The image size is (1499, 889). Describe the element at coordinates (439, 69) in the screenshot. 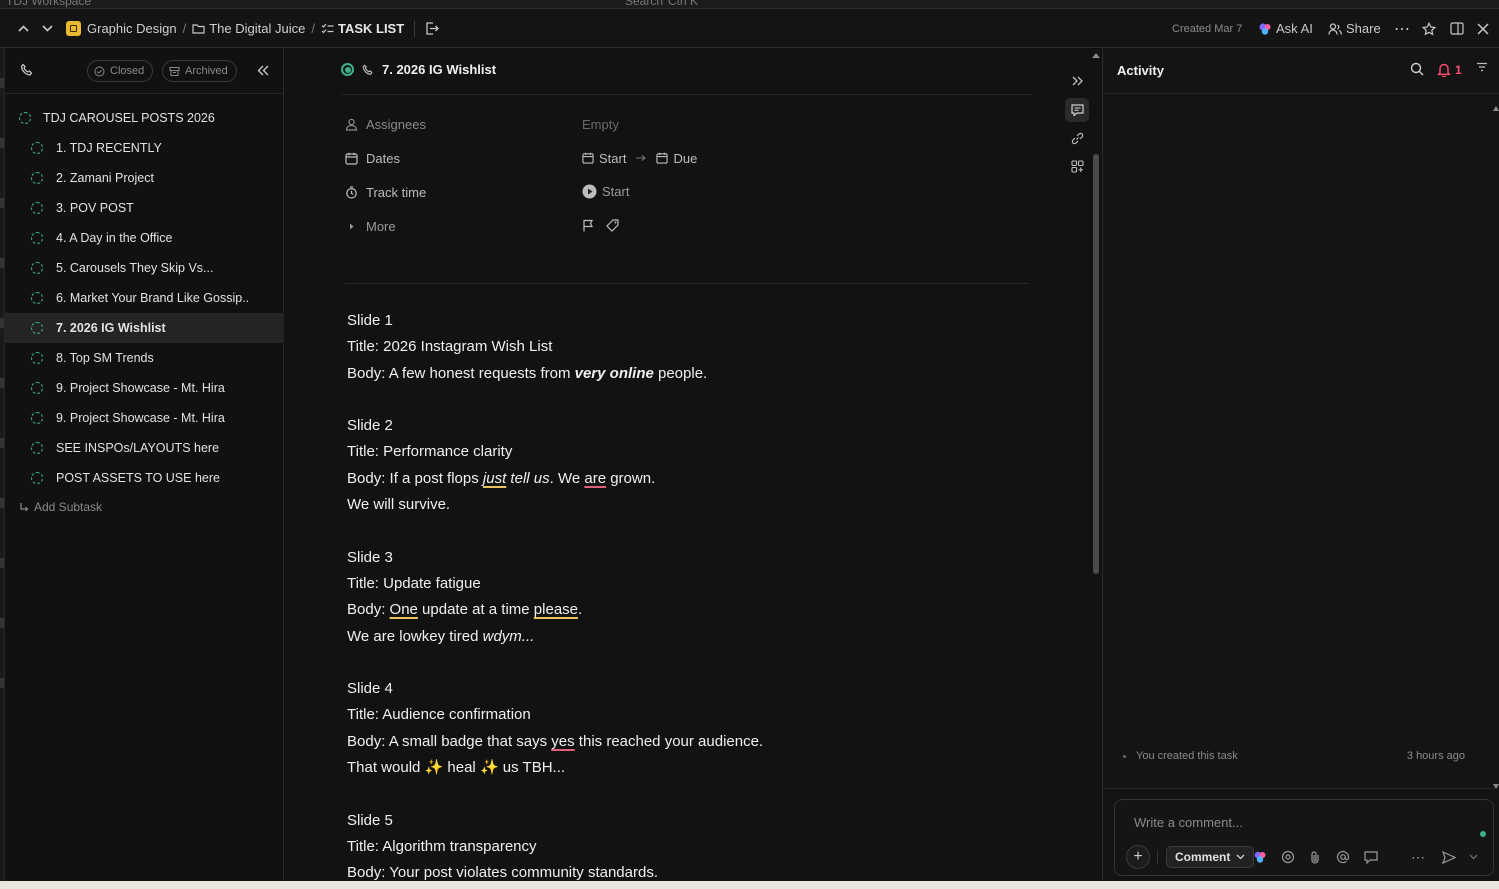

I see `task-title: 7. 2026 IG Wishlist` at that location.